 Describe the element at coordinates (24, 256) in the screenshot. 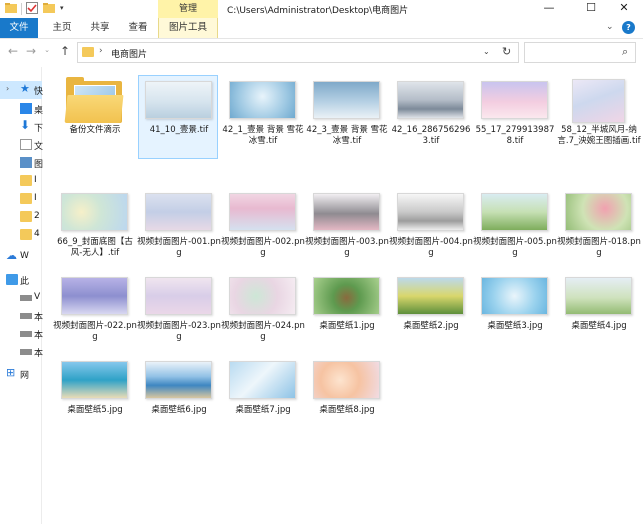

I see `sidebar-item-label: W` at that location.